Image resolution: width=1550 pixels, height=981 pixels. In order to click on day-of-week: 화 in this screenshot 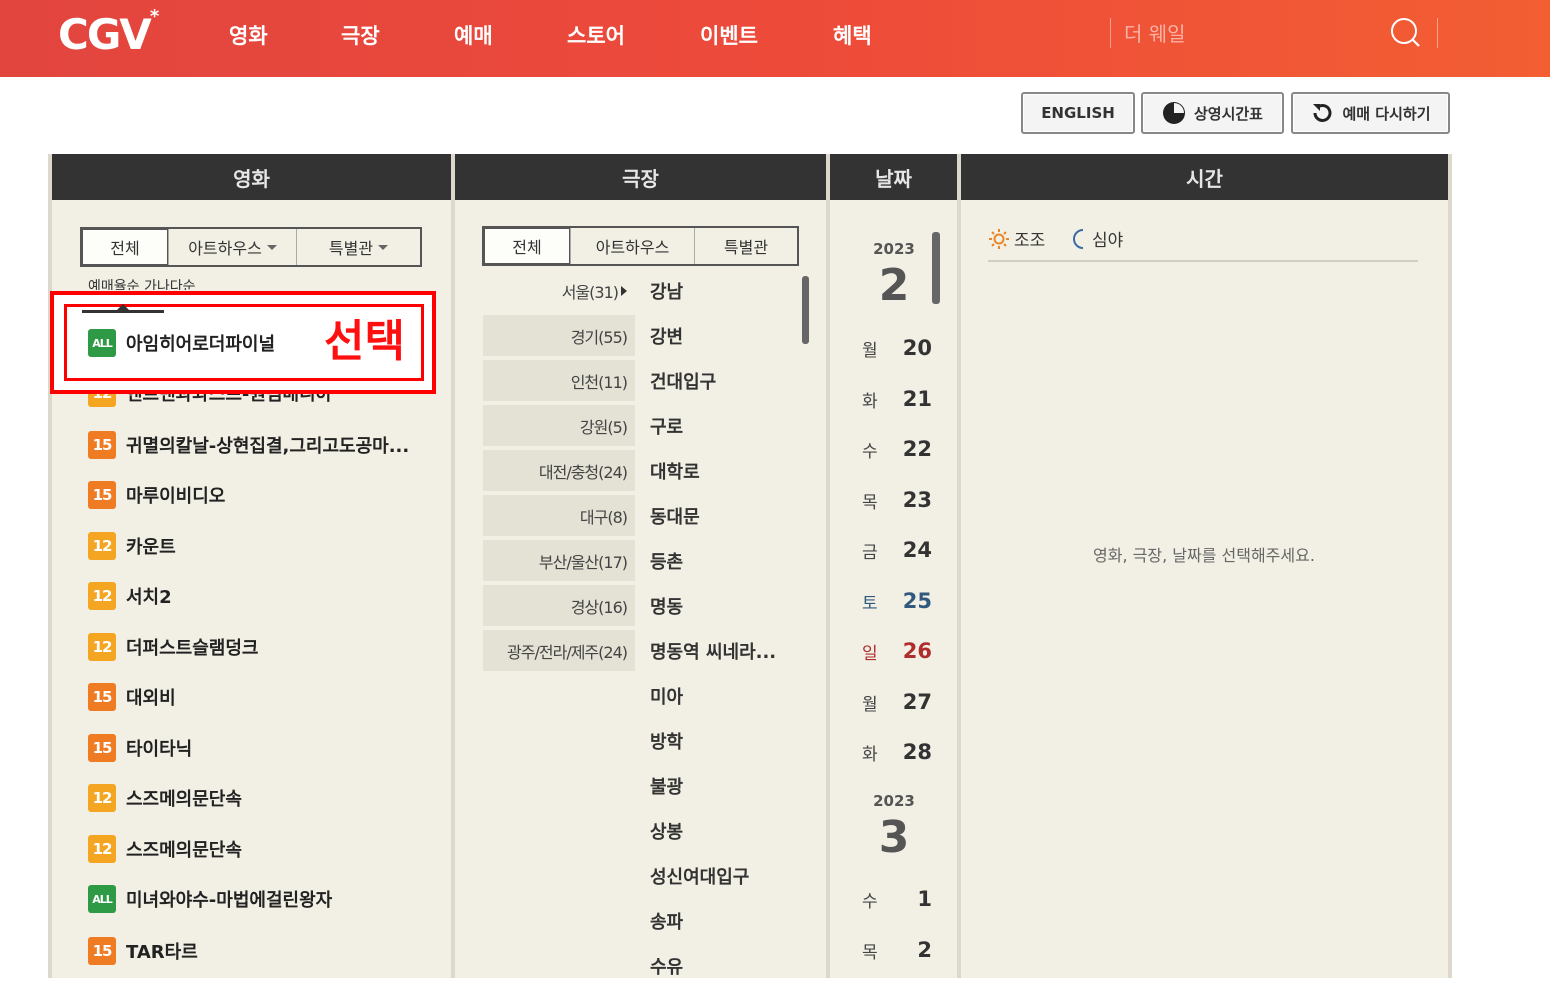, I will do `click(870, 754)`.